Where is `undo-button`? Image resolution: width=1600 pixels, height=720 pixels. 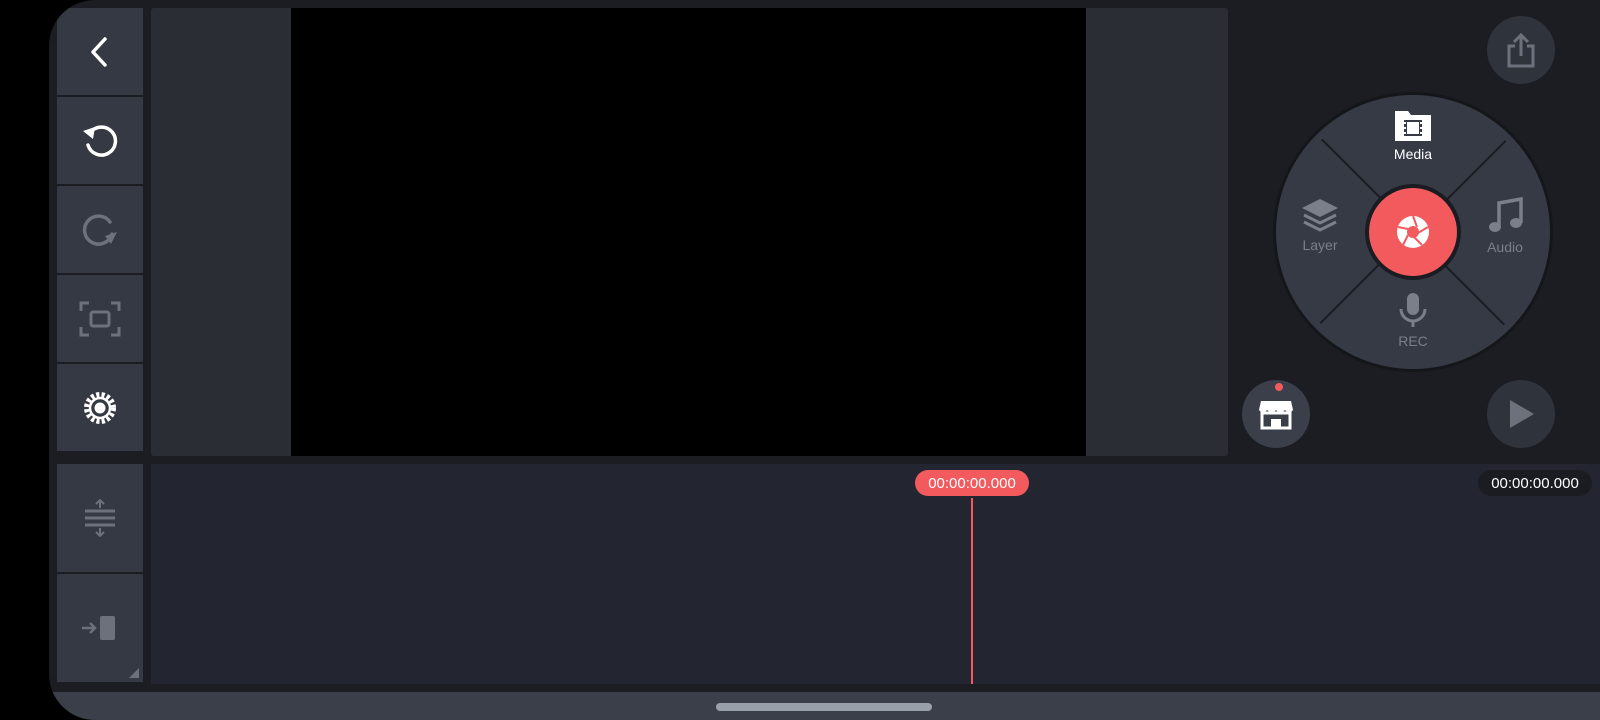 undo-button is located at coordinates (100, 140).